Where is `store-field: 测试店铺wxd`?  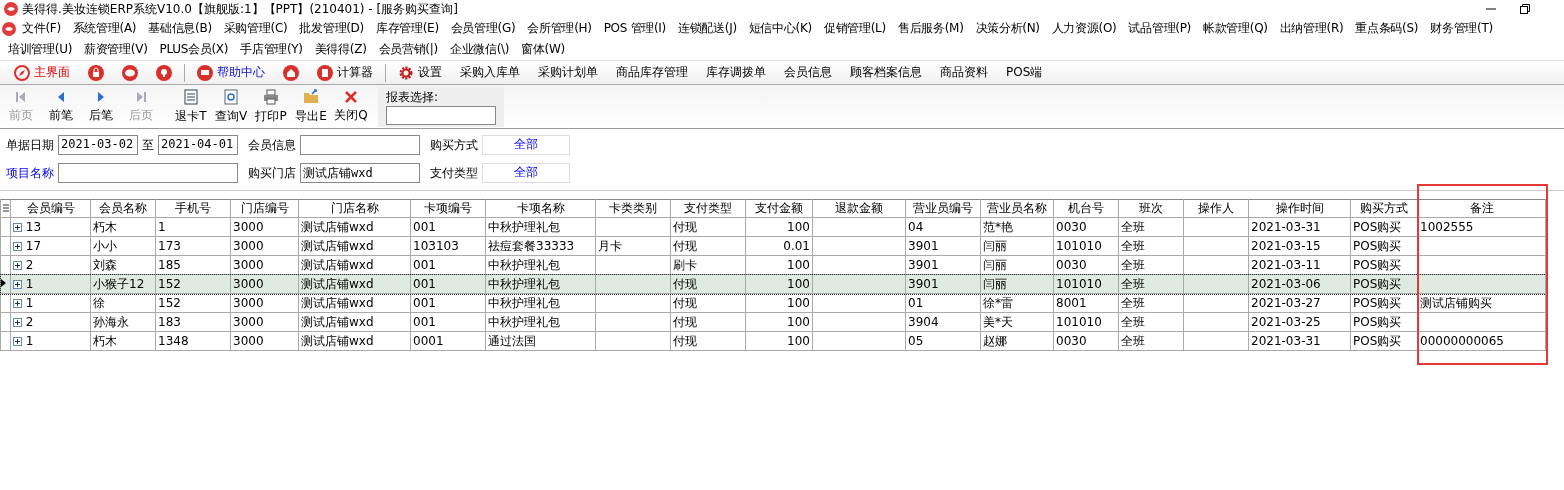 store-field: 测试店铺wxd is located at coordinates (360, 173).